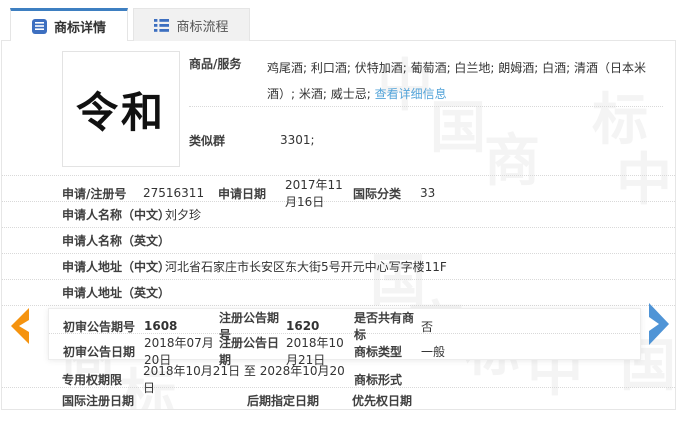 Image resolution: width=677 pixels, height=424 pixels. I want to click on applicant-address-en-row: 申请人地址（英文）, so click(338, 293).